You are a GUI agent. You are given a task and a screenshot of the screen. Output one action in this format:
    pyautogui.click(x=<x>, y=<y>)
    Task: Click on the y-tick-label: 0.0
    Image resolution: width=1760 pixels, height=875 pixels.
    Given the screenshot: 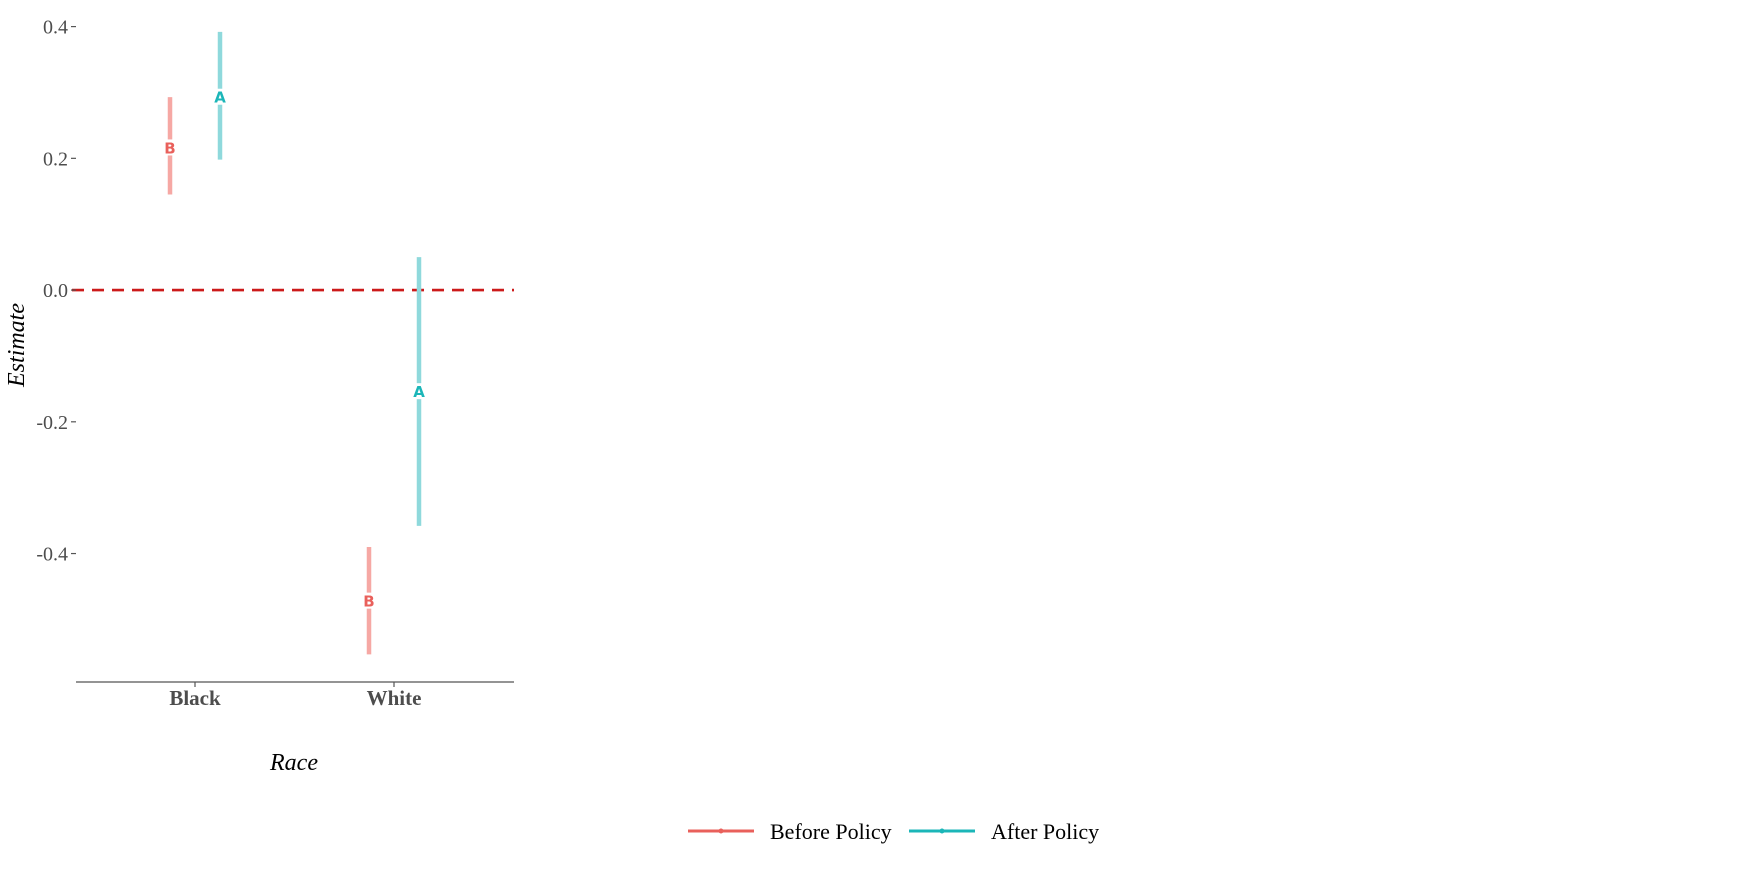 What is the action you would take?
    pyautogui.click(x=55, y=291)
    